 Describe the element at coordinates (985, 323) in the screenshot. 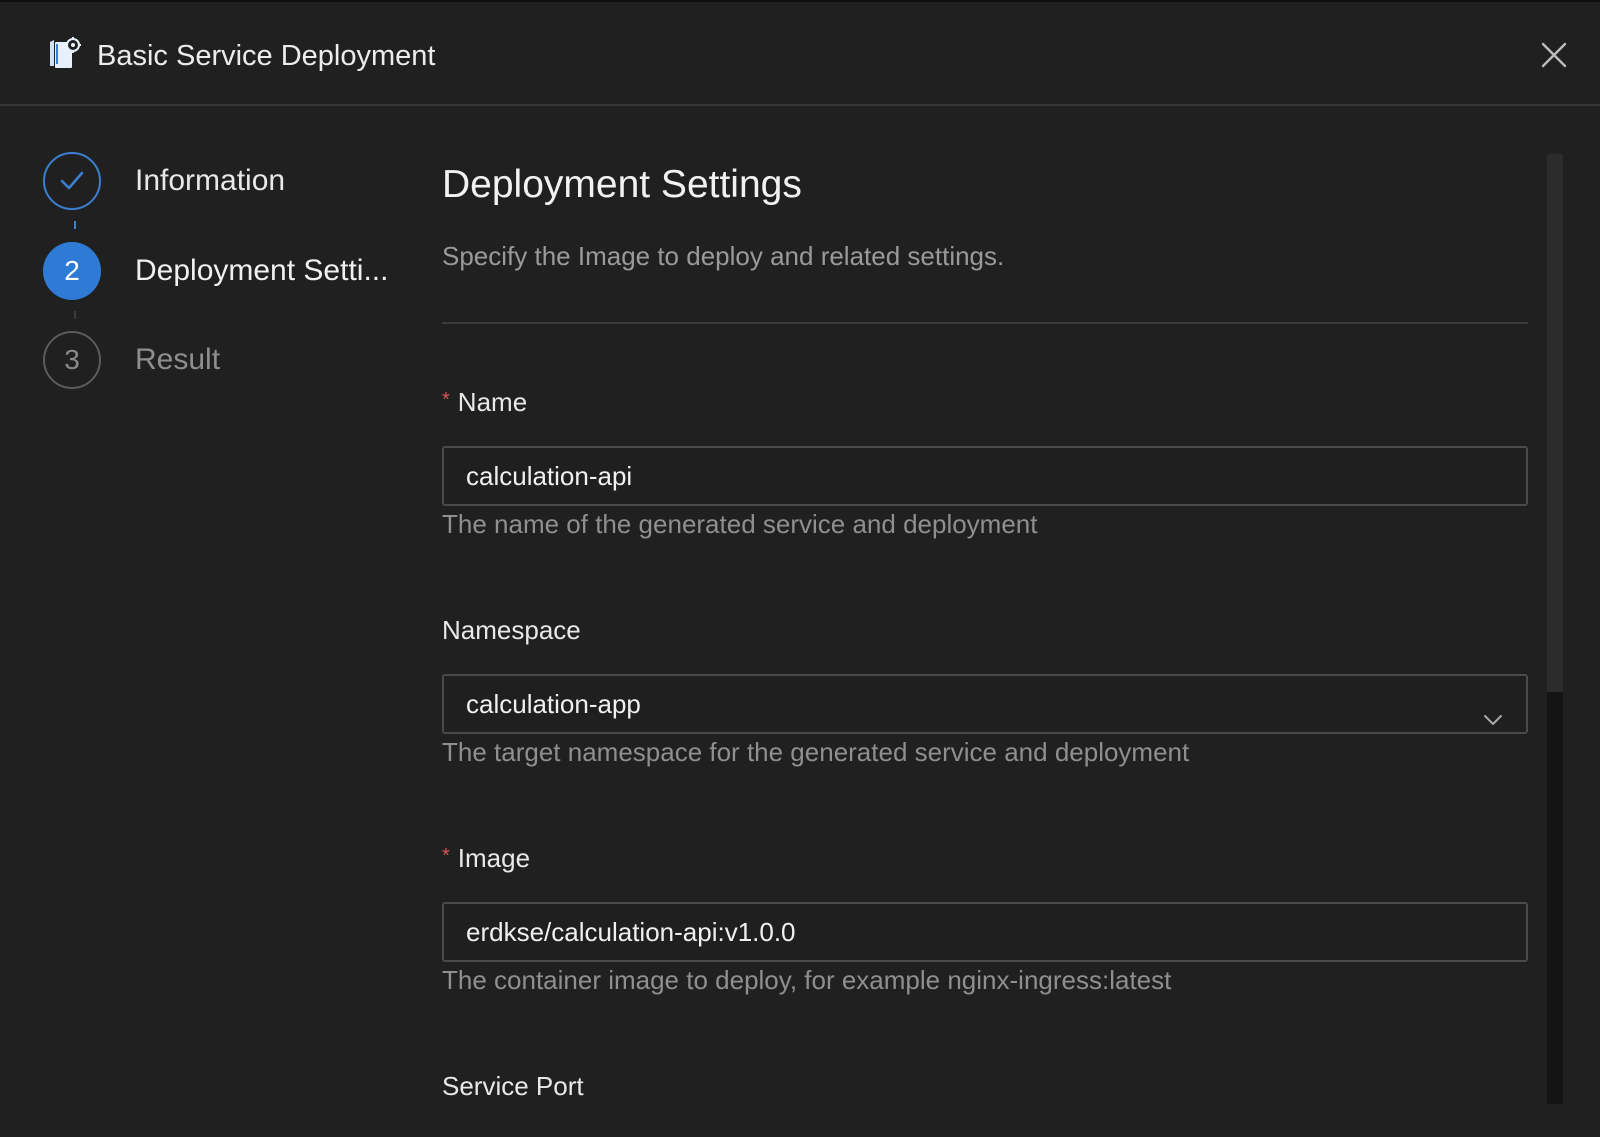

I see `divider` at that location.